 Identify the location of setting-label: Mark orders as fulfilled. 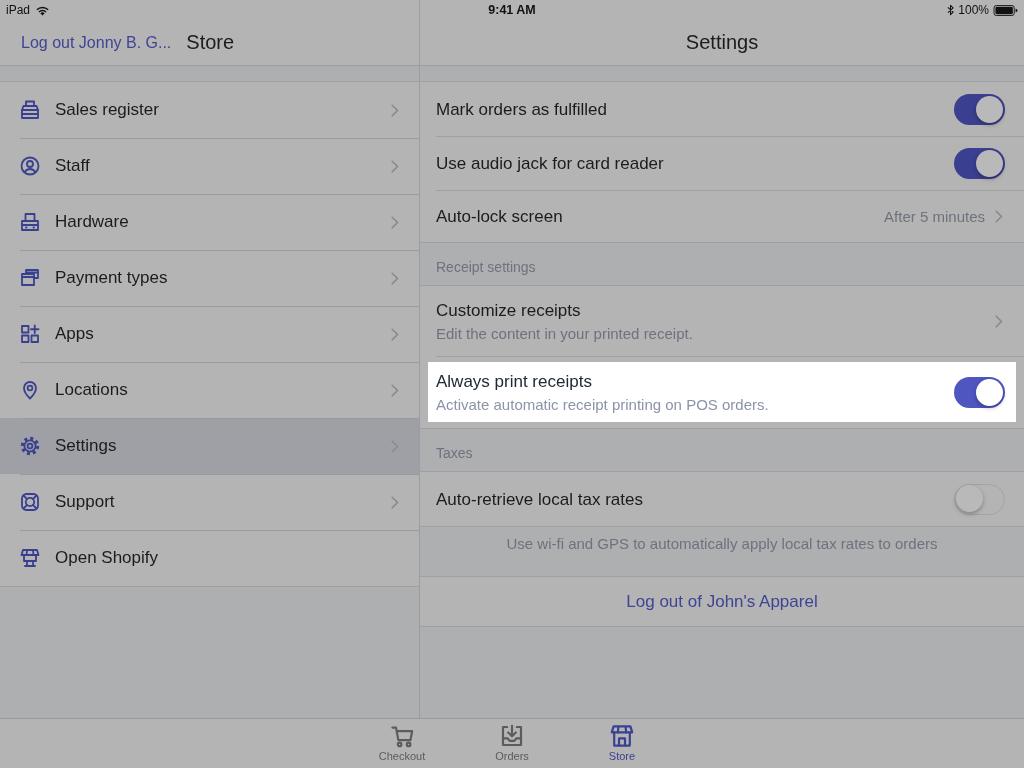
(522, 109).